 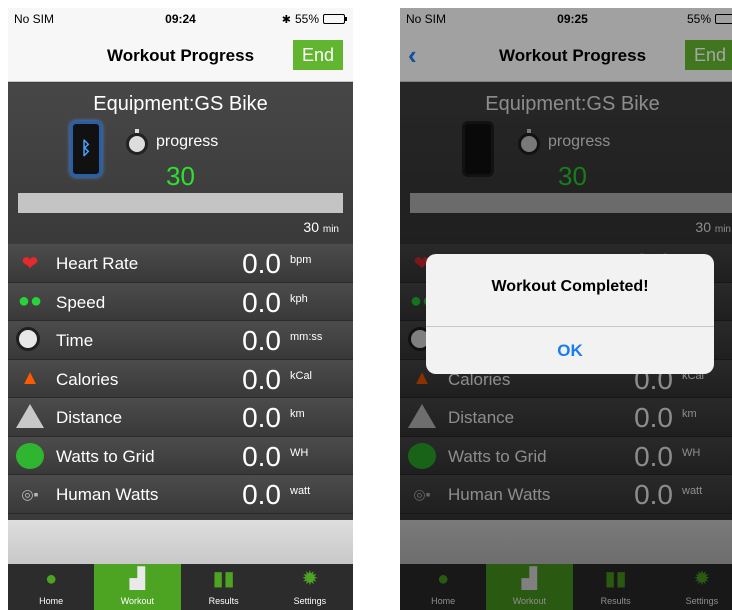 I want to click on tab-home: ● Home, so click(x=51, y=587).